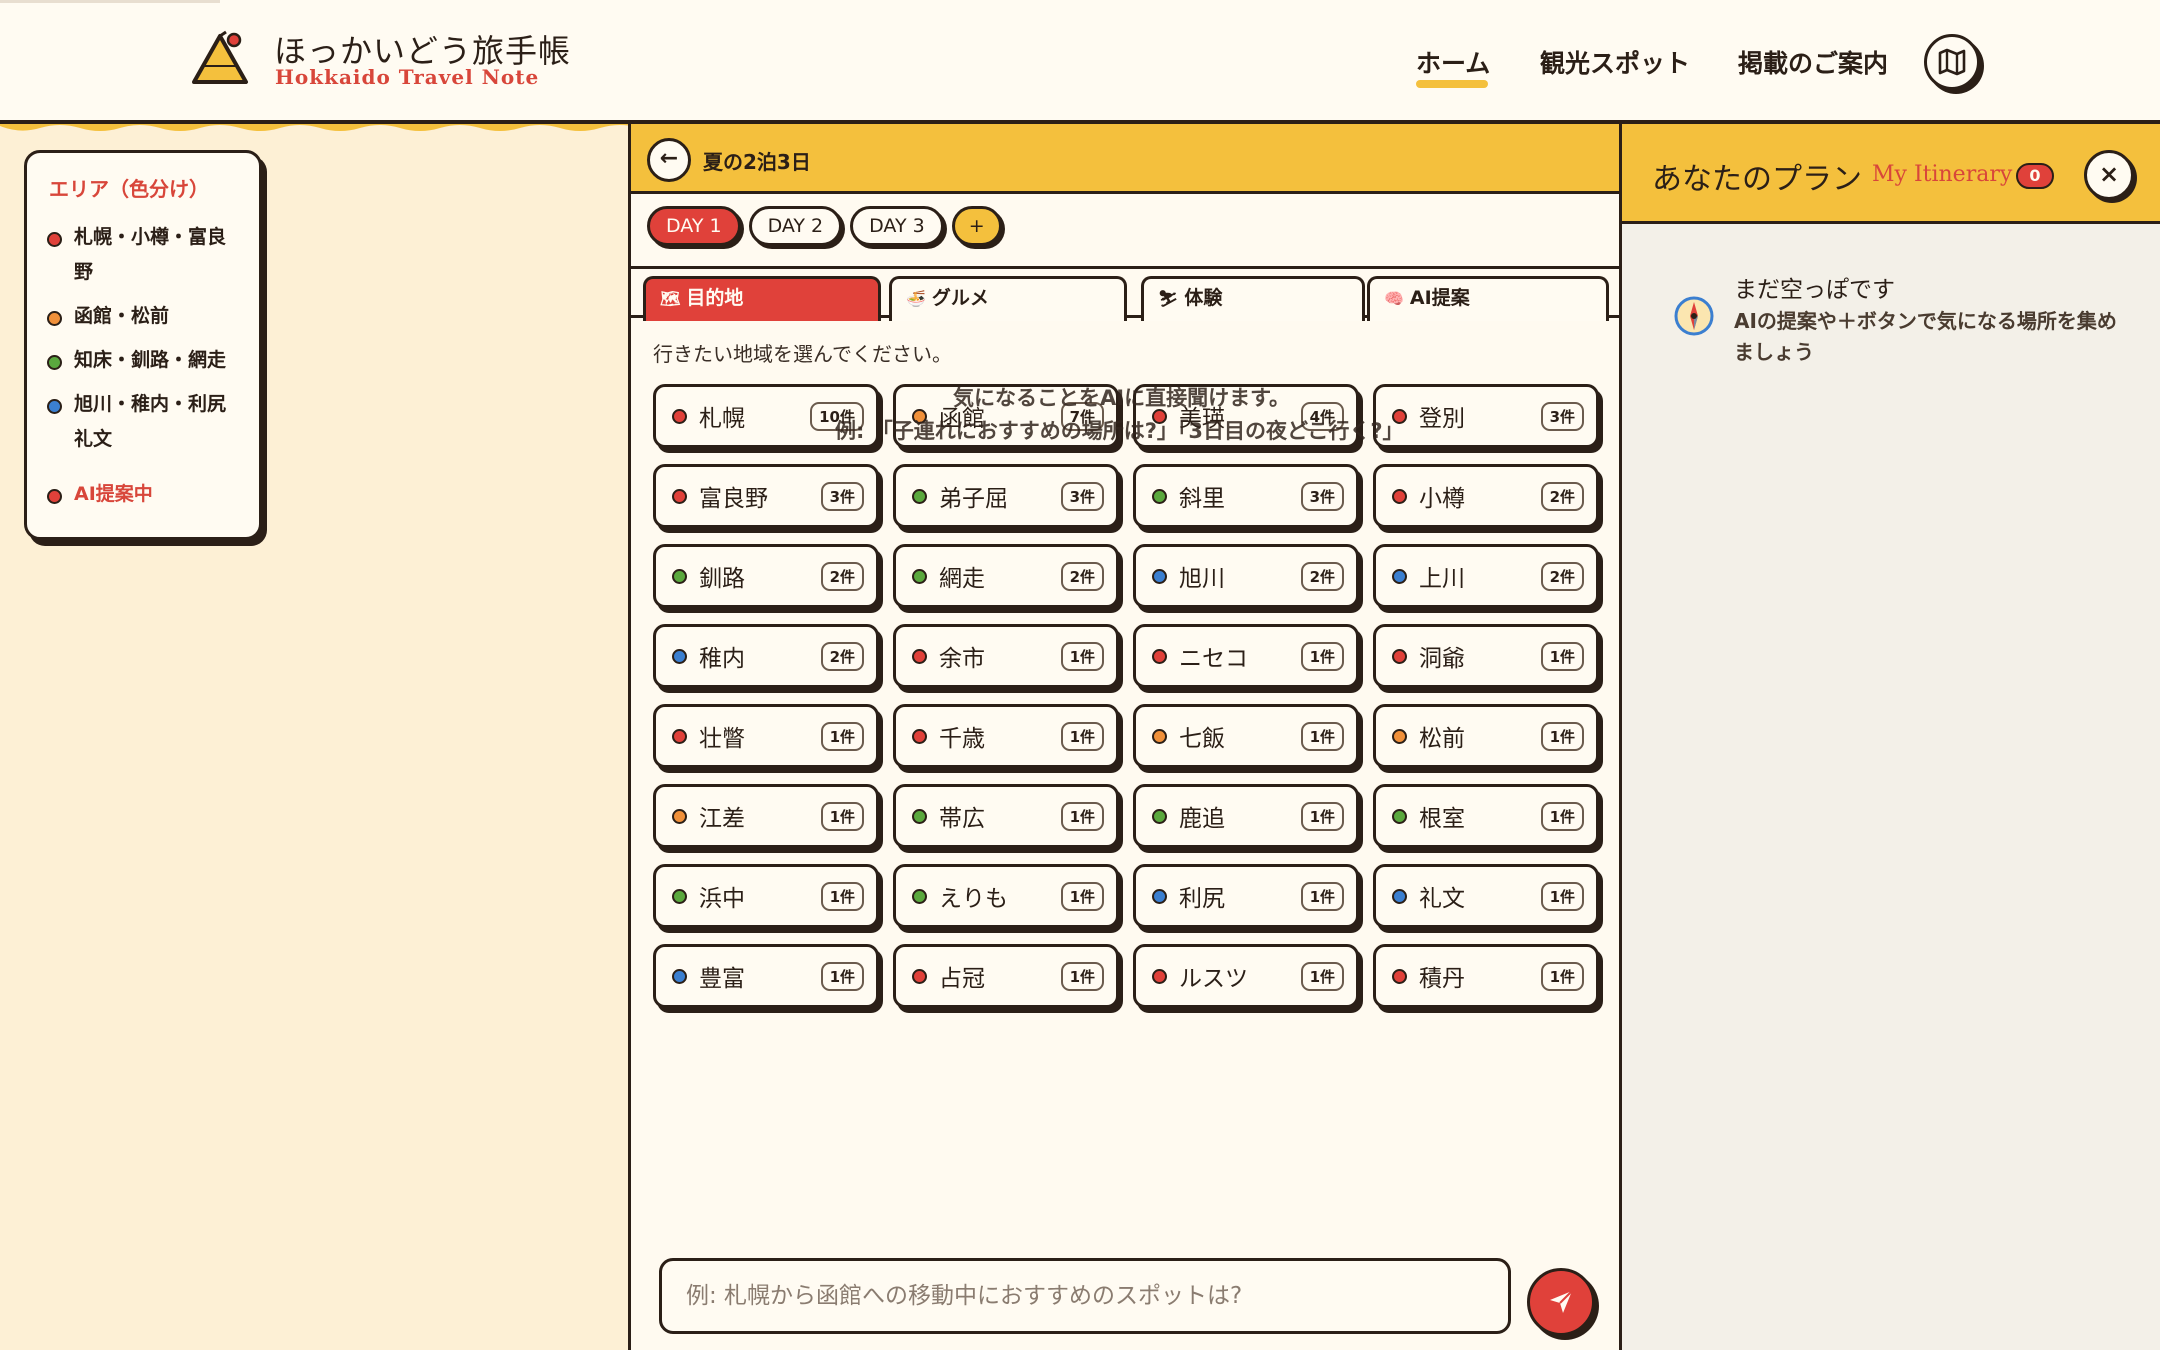 The width and height of the screenshot is (2160, 1350). What do you see at coordinates (976, 226) in the screenshot?
I see `add-day-button: +` at bounding box center [976, 226].